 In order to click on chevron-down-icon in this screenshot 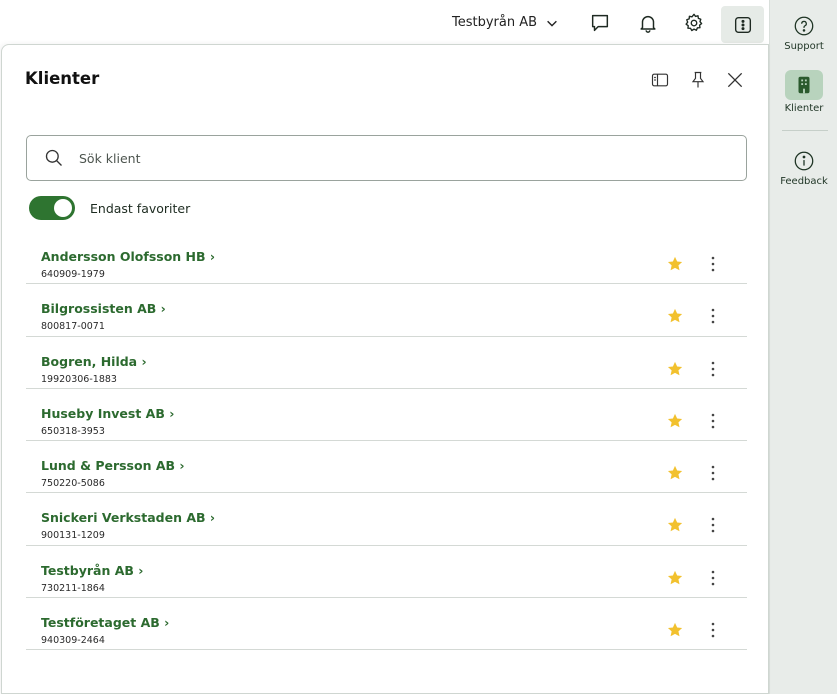, I will do `click(552, 23)`.